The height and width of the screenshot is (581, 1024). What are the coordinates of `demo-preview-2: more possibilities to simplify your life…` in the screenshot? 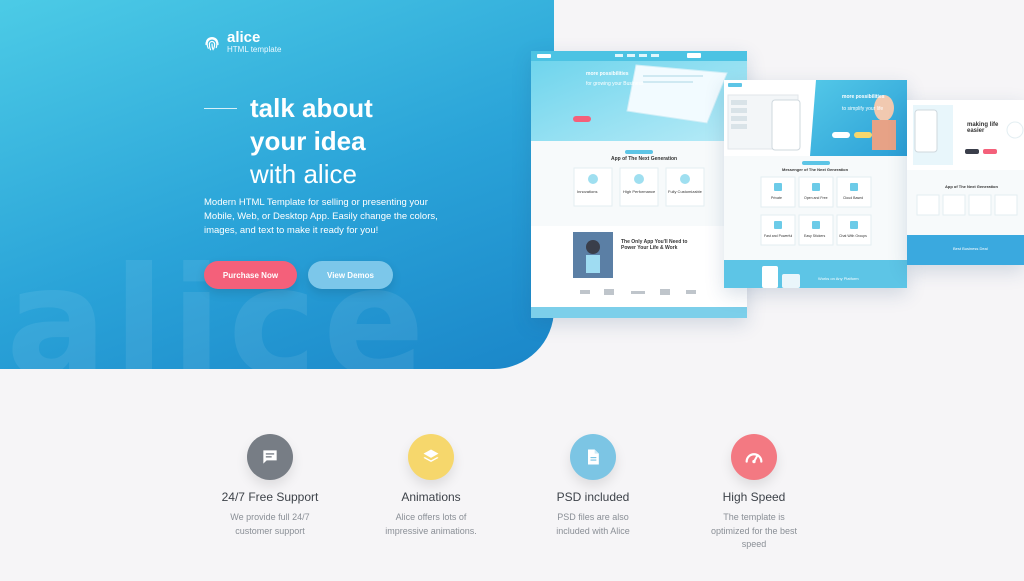 It's located at (815, 184).